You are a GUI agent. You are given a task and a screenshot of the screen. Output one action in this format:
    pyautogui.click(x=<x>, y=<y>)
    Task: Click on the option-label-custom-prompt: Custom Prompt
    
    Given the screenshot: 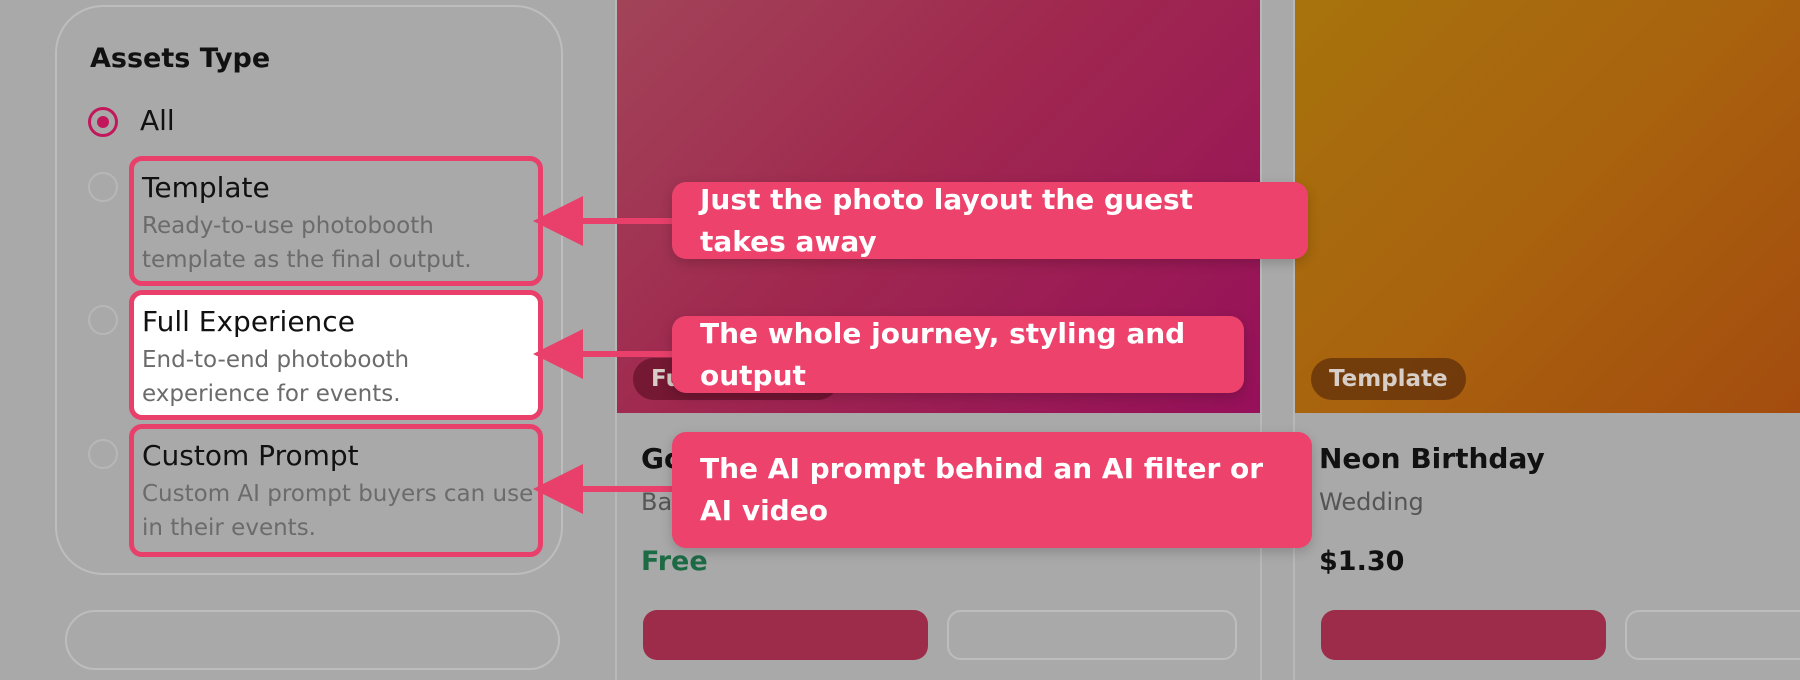 What is the action you would take?
    pyautogui.click(x=250, y=455)
    